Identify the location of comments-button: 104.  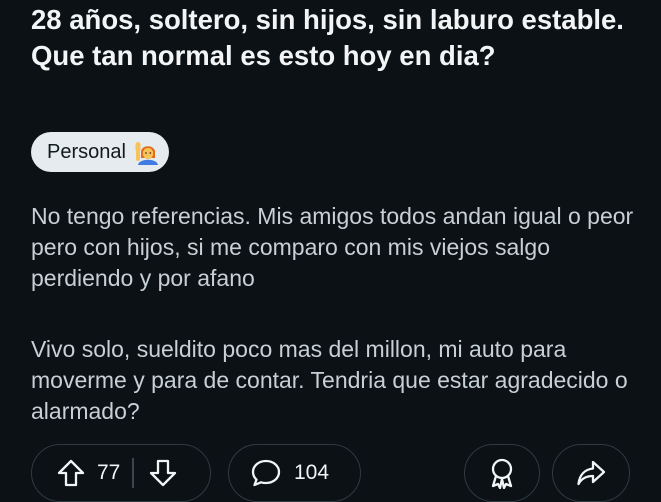
(294, 473).